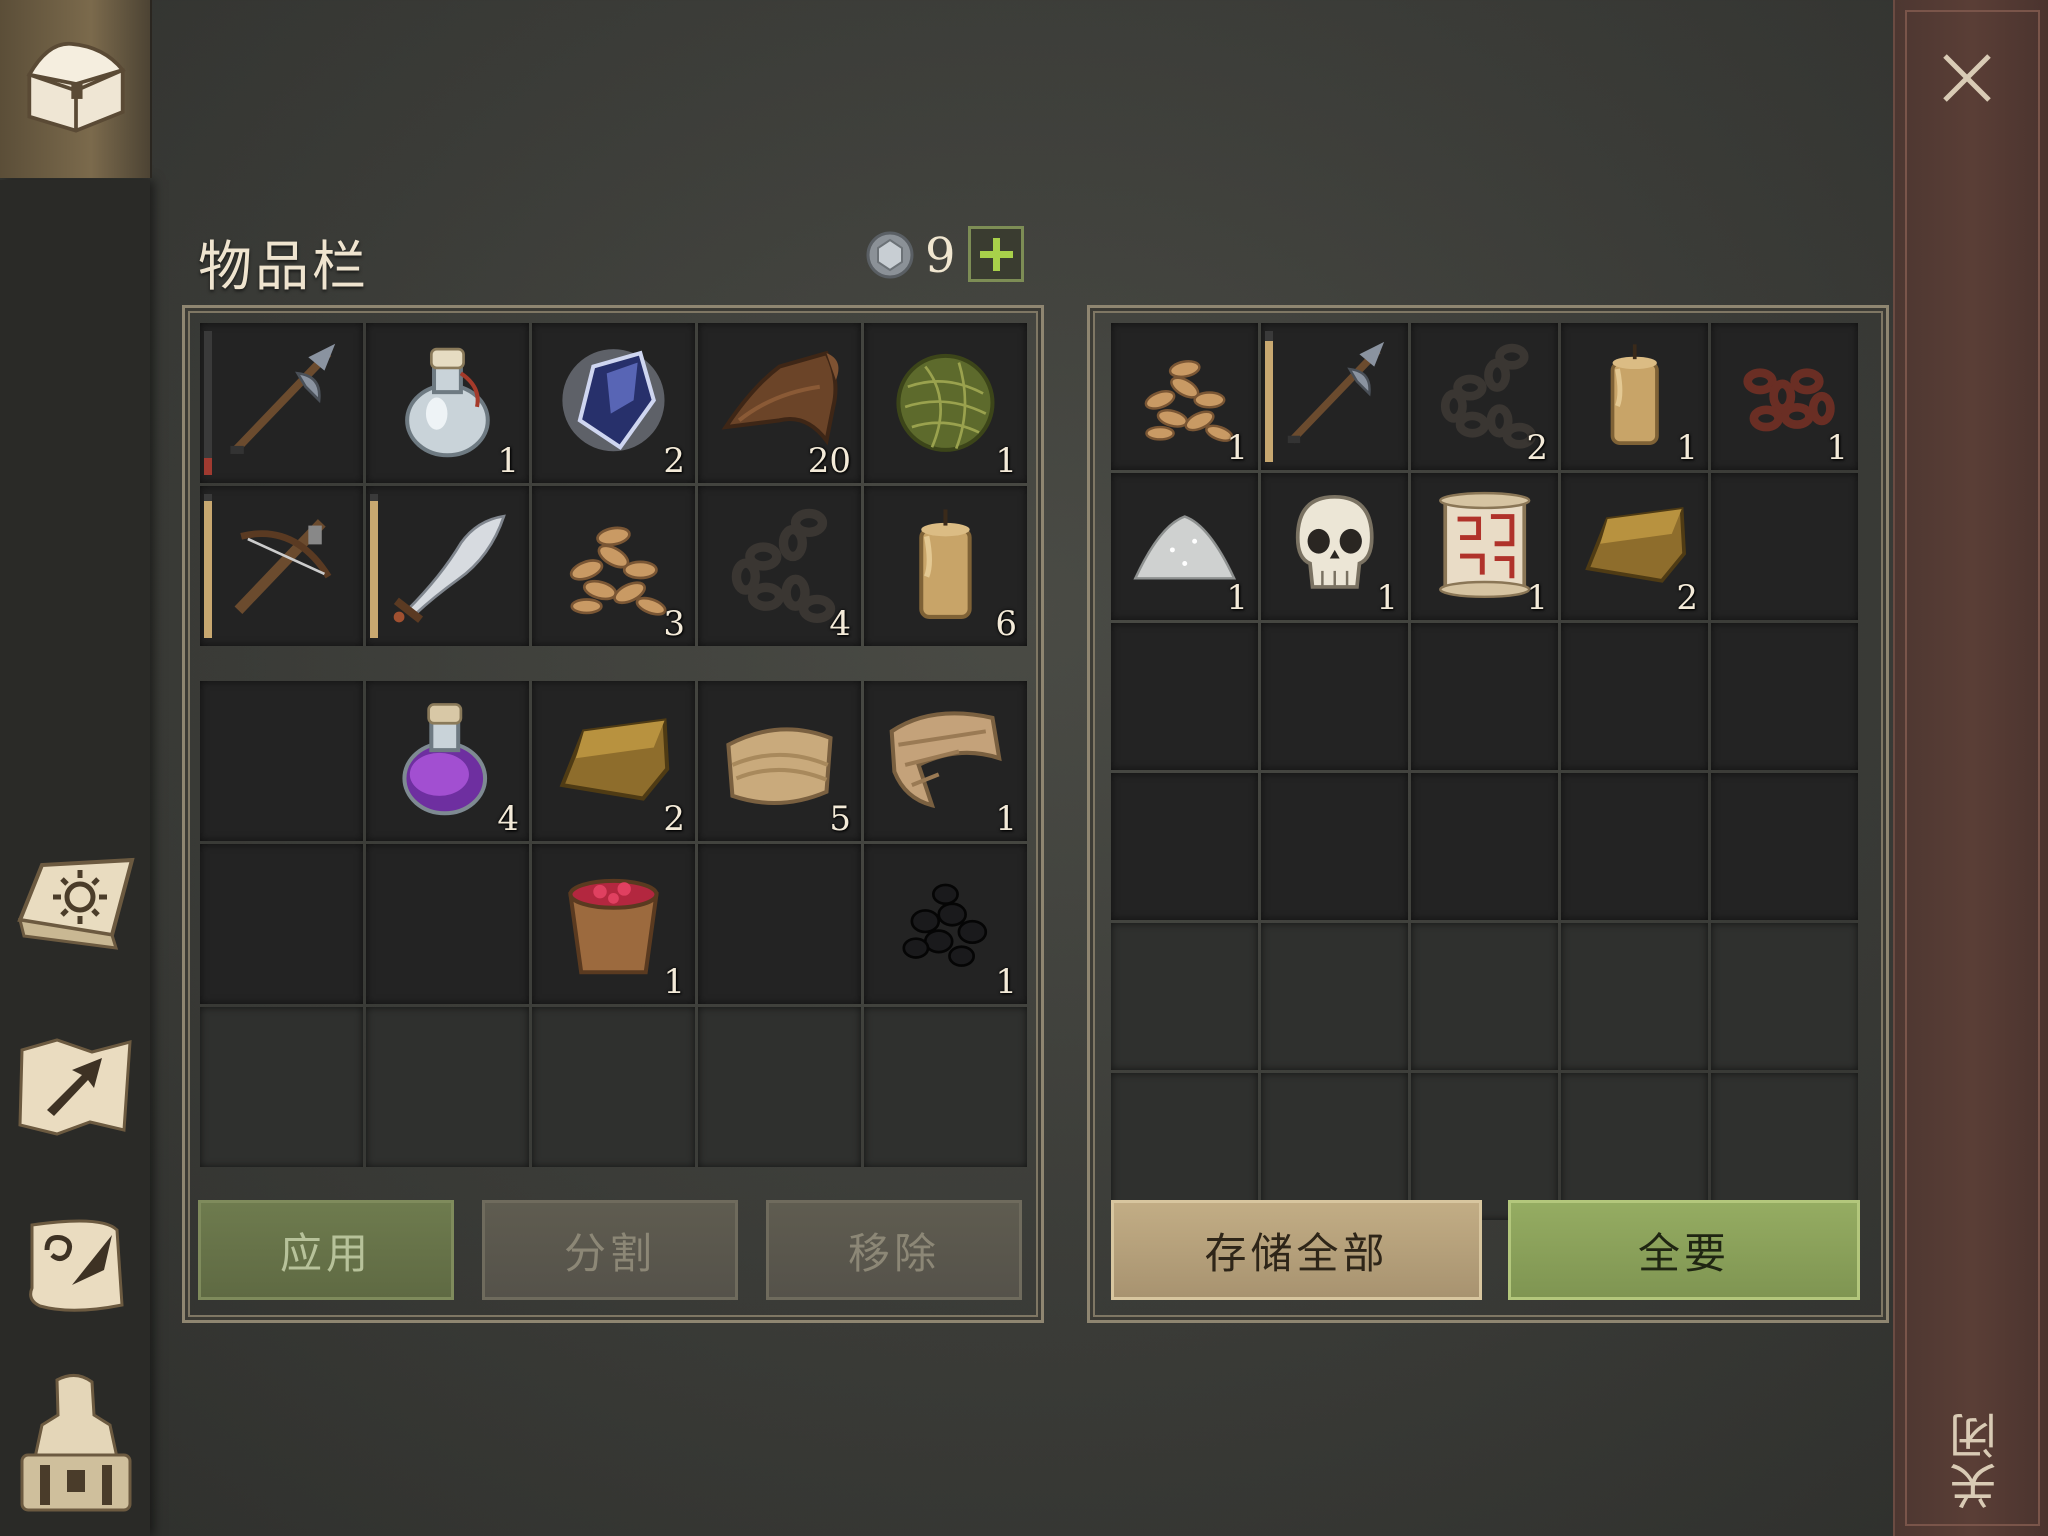  I want to click on slot-candle: 1, so click(1634, 396).